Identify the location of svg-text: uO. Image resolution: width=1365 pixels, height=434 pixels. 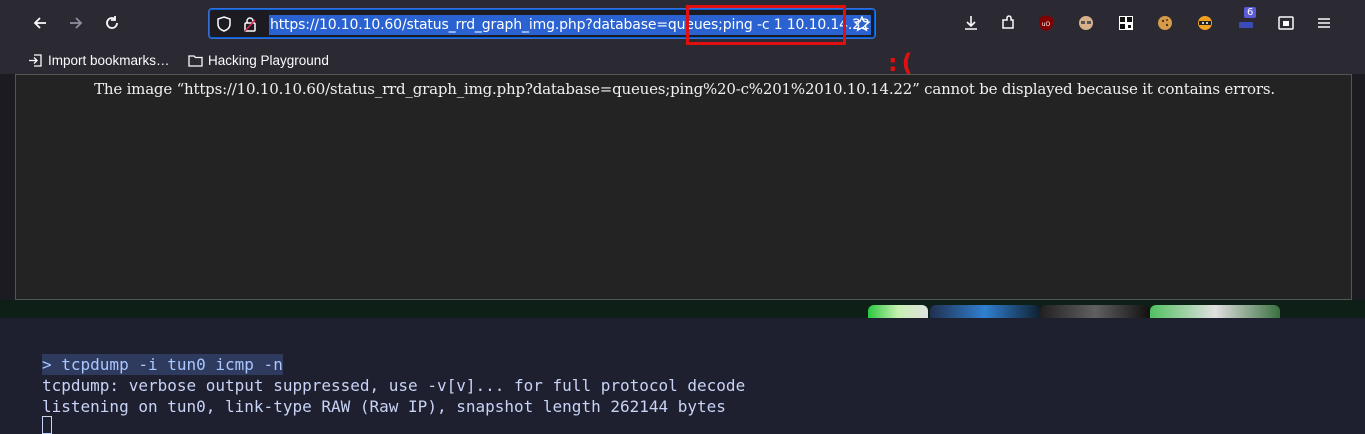
(1046, 24).